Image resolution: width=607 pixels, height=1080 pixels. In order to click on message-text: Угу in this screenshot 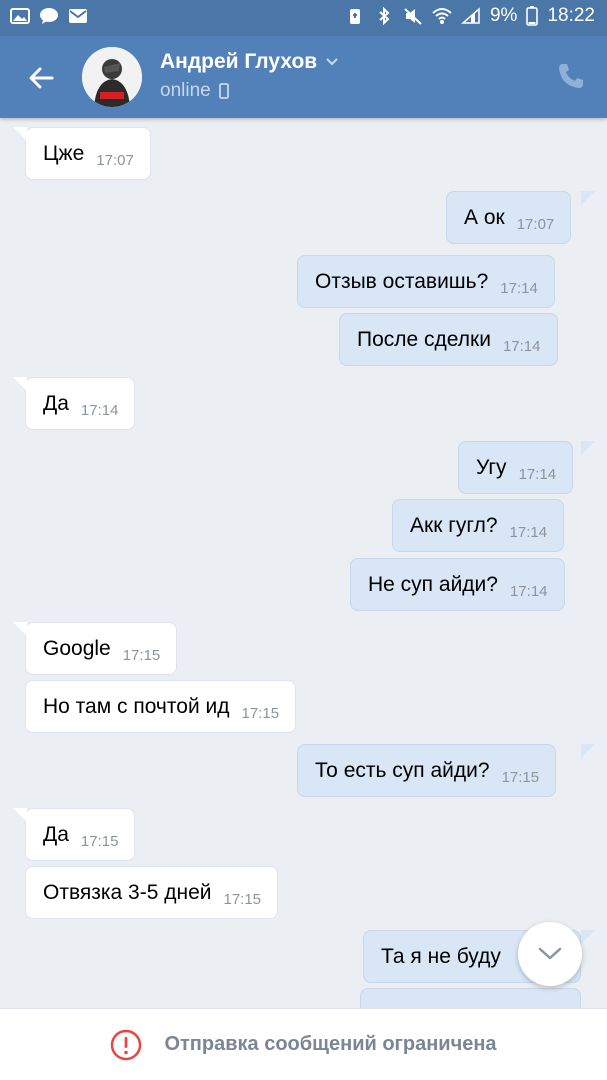, I will do `click(491, 467)`.